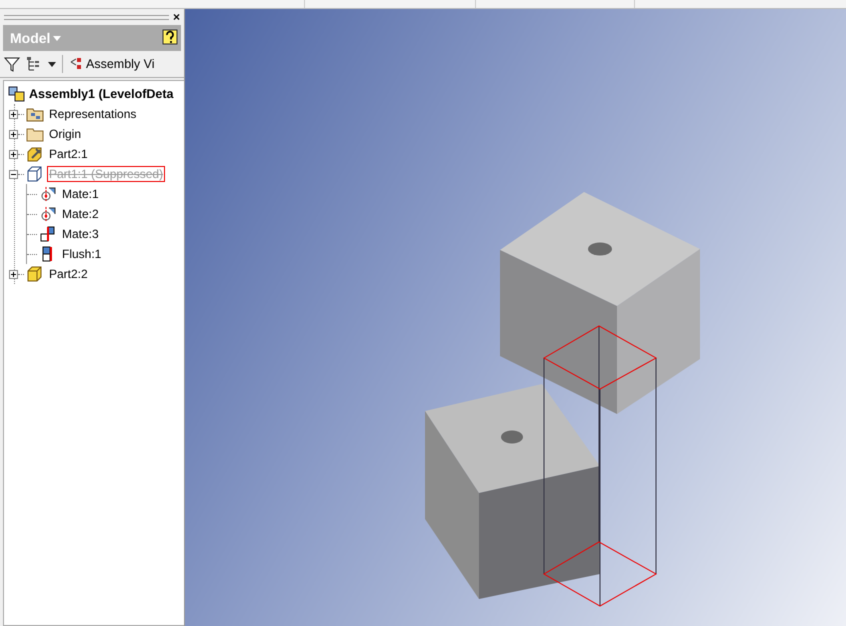 The width and height of the screenshot is (846, 626). Describe the element at coordinates (65, 134) in the screenshot. I see `tree-item: Origin` at that location.